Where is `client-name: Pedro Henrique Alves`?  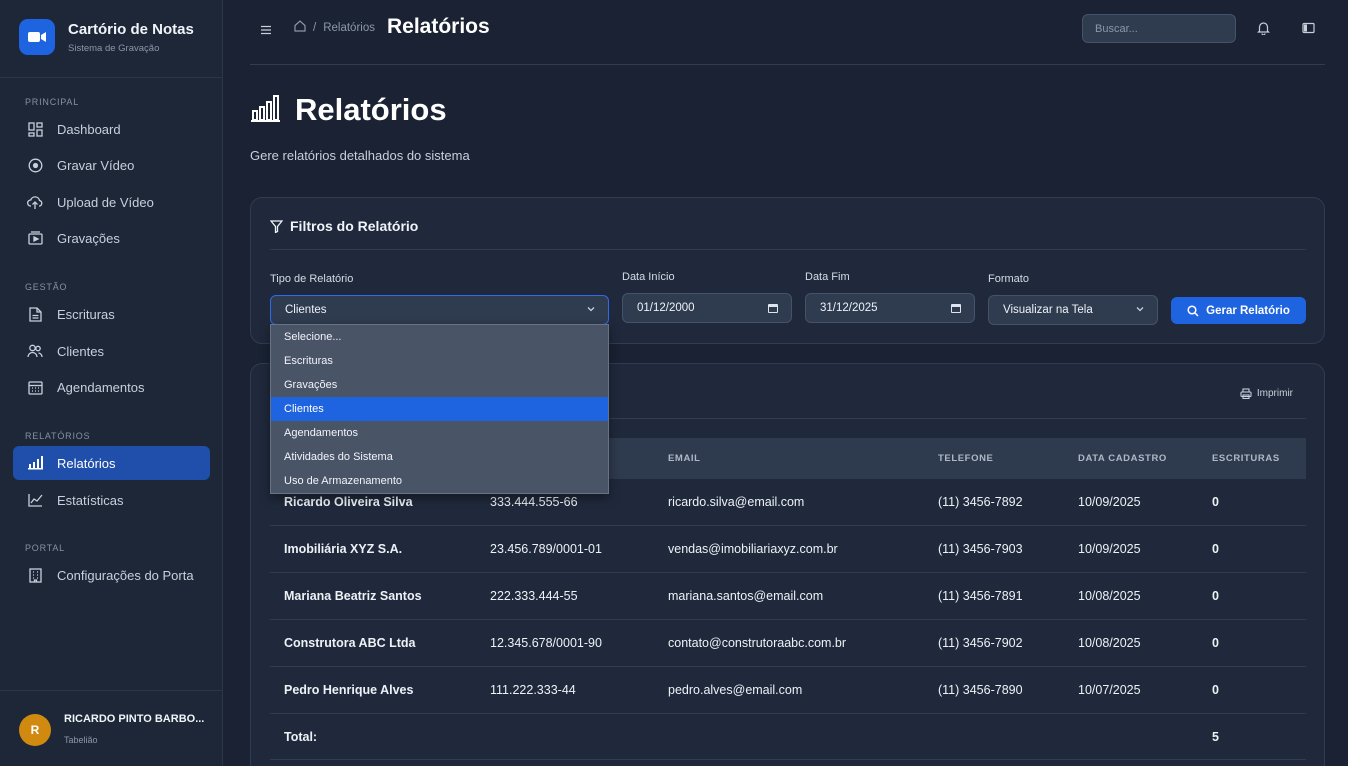 client-name: Pedro Henrique Alves is located at coordinates (349, 690).